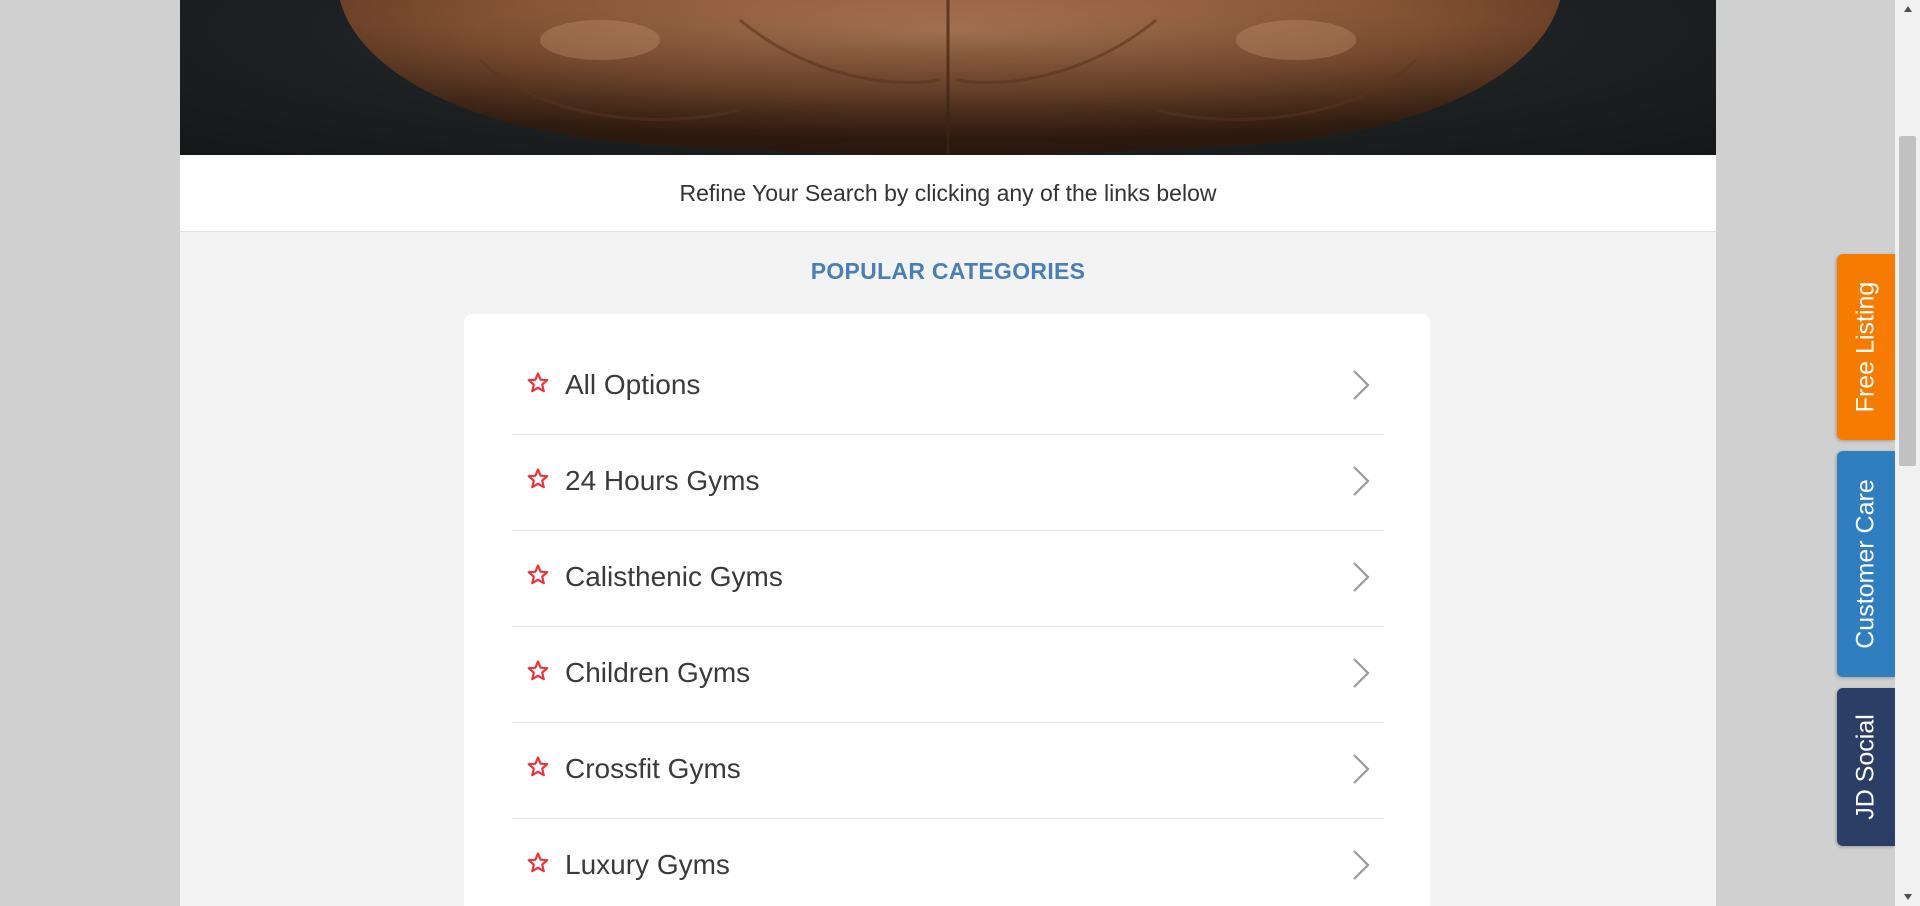 This screenshot has height=906, width=1920. Describe the element at coordinates (662, 480) in the screenshot. I see `category-label: 24 Hours Gyms` at that location.